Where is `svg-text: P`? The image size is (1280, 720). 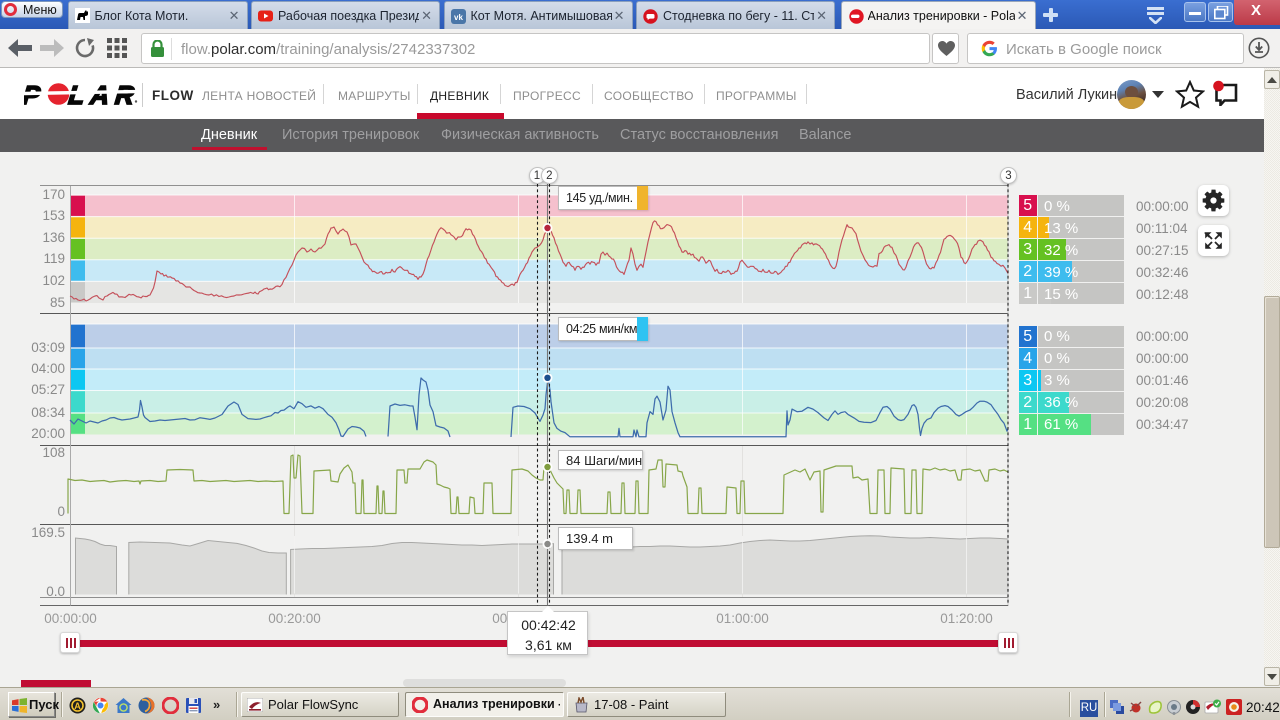 svg-text: P is located at coordinates (33, 96).